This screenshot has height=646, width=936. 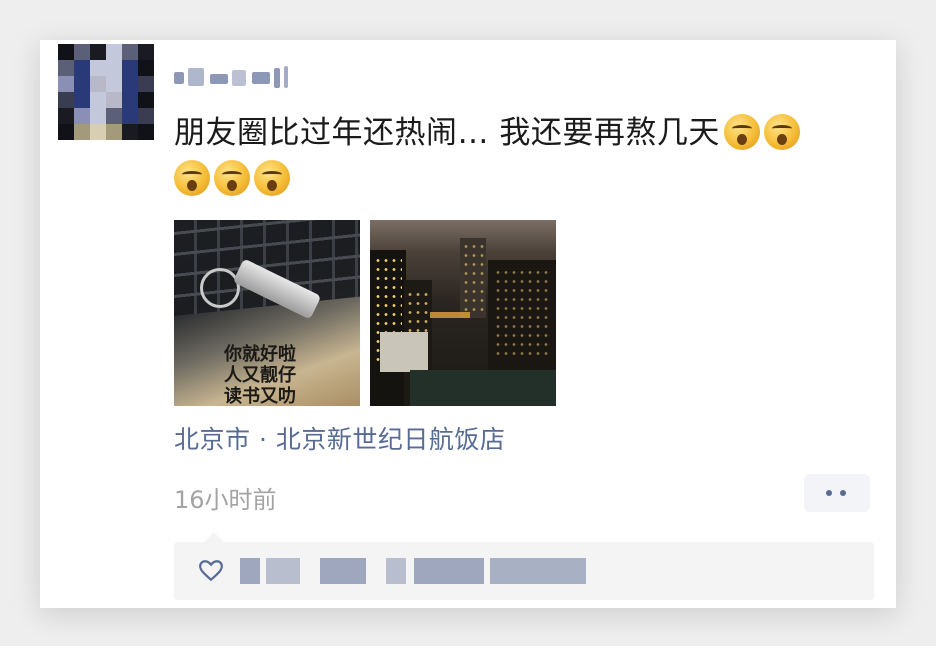 I want to click on avatar, so click(x=106, y=92).